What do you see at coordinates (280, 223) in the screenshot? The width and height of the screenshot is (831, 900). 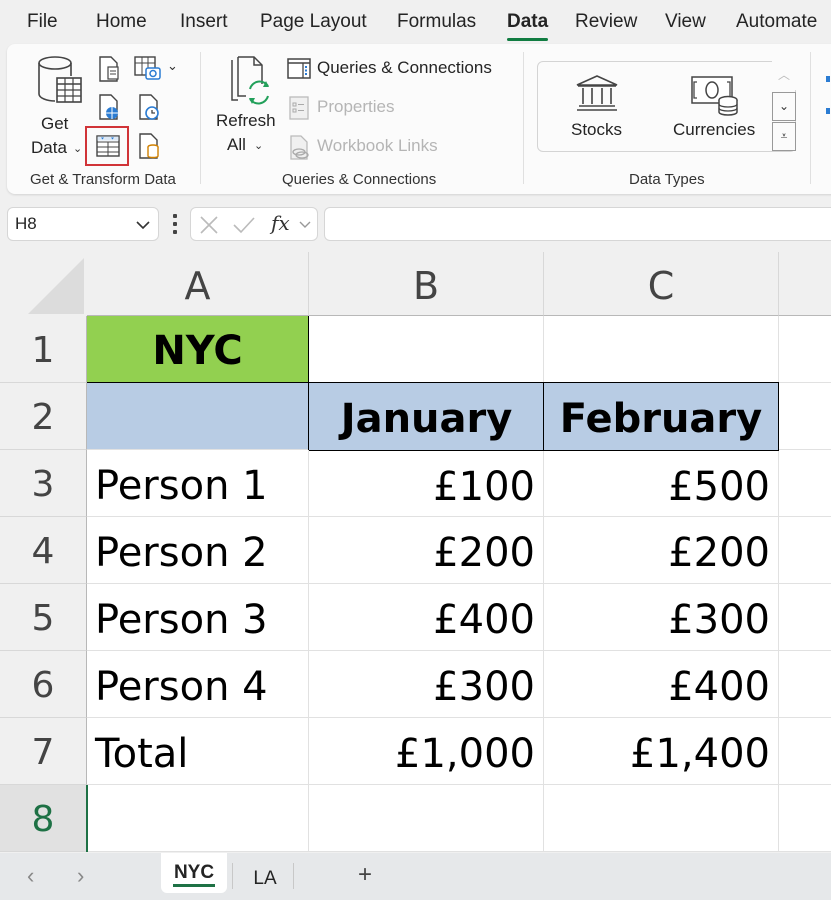 I see `insert-function-button: fx` at bounding box center [280, 223].